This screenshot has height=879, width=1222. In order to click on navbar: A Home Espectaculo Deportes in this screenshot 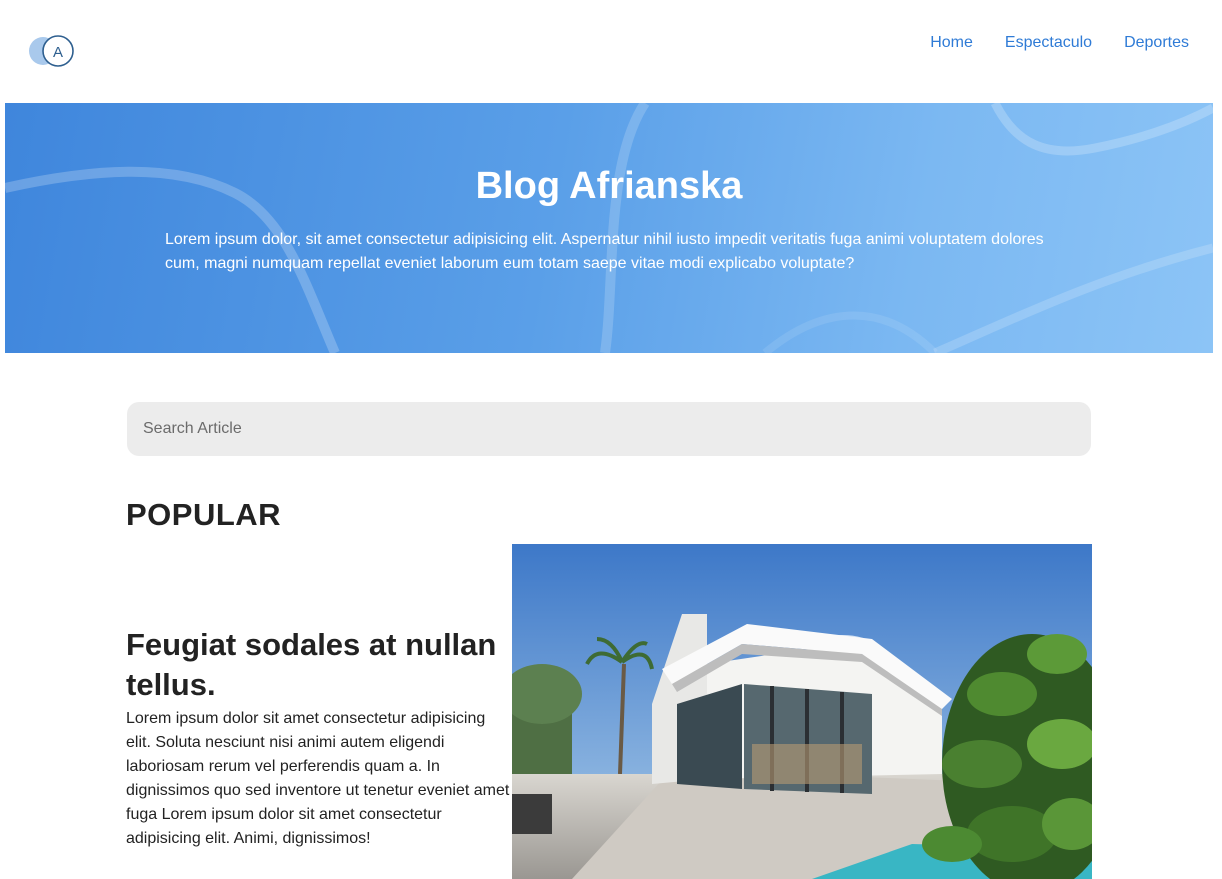, I will do `click(611, 51)`.